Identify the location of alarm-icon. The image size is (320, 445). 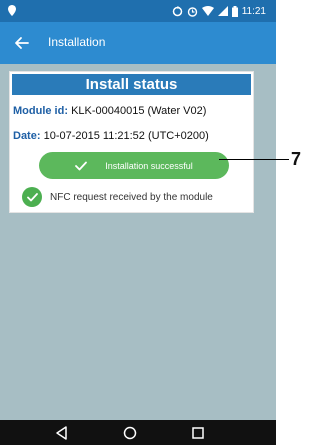
(192, 11).